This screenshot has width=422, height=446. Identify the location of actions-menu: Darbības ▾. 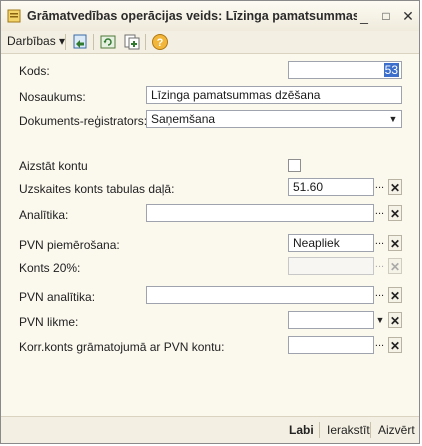
(36, 41).